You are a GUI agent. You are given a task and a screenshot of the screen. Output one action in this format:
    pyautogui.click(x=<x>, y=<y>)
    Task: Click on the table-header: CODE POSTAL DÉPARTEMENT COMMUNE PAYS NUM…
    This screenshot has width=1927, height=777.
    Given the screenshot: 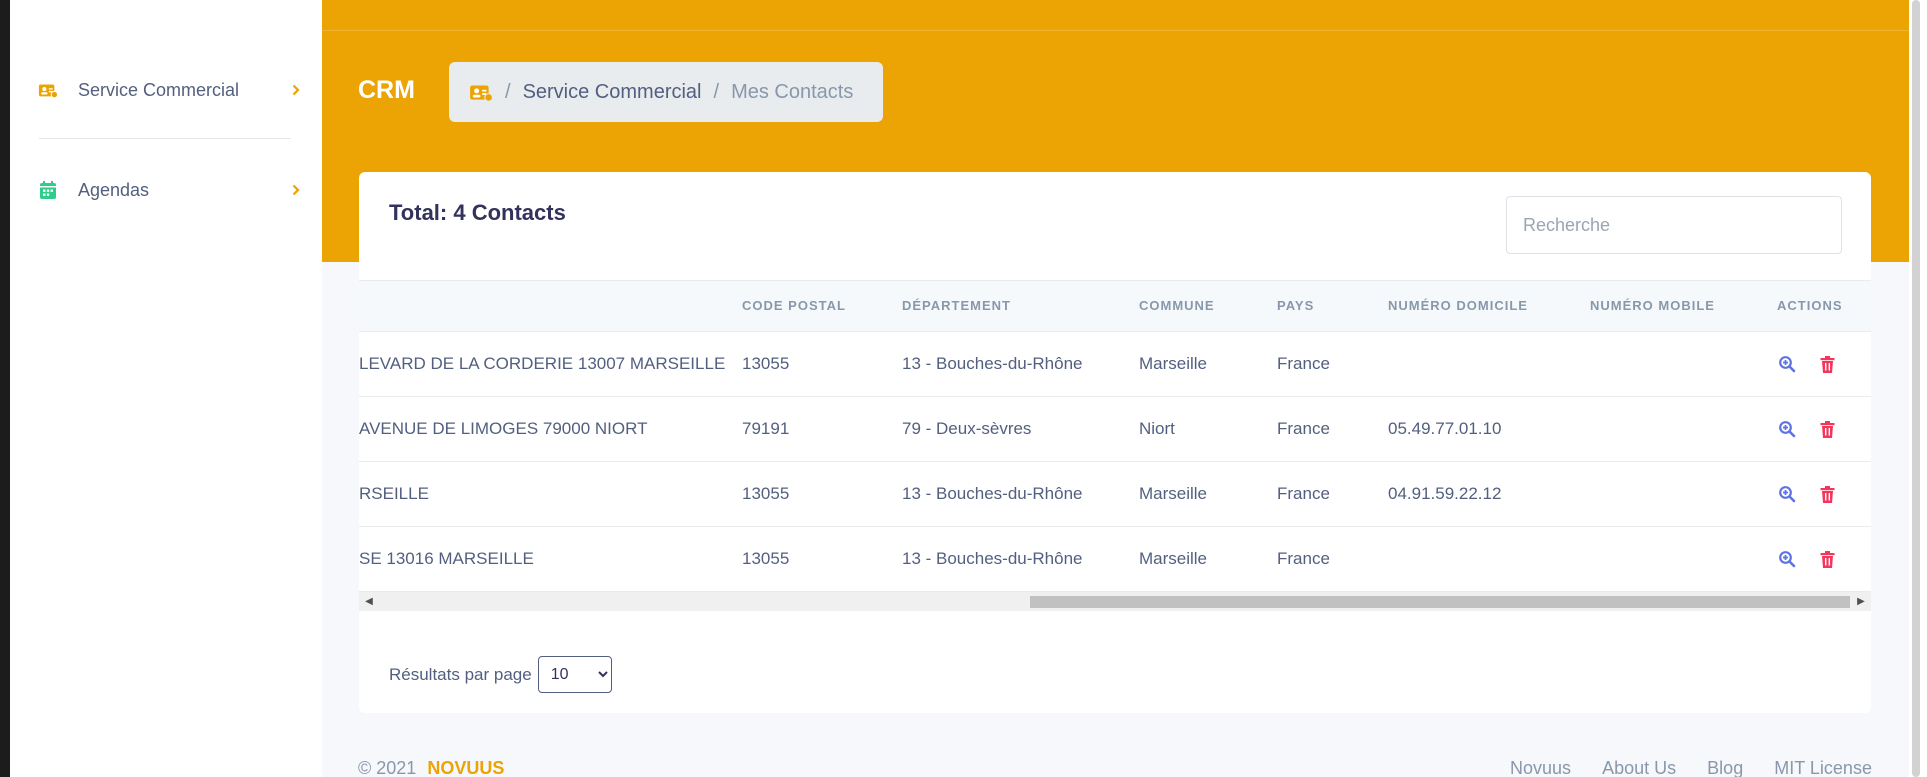 What is the action you would take?
    pyautogui.click(x=1115, y=306)
    